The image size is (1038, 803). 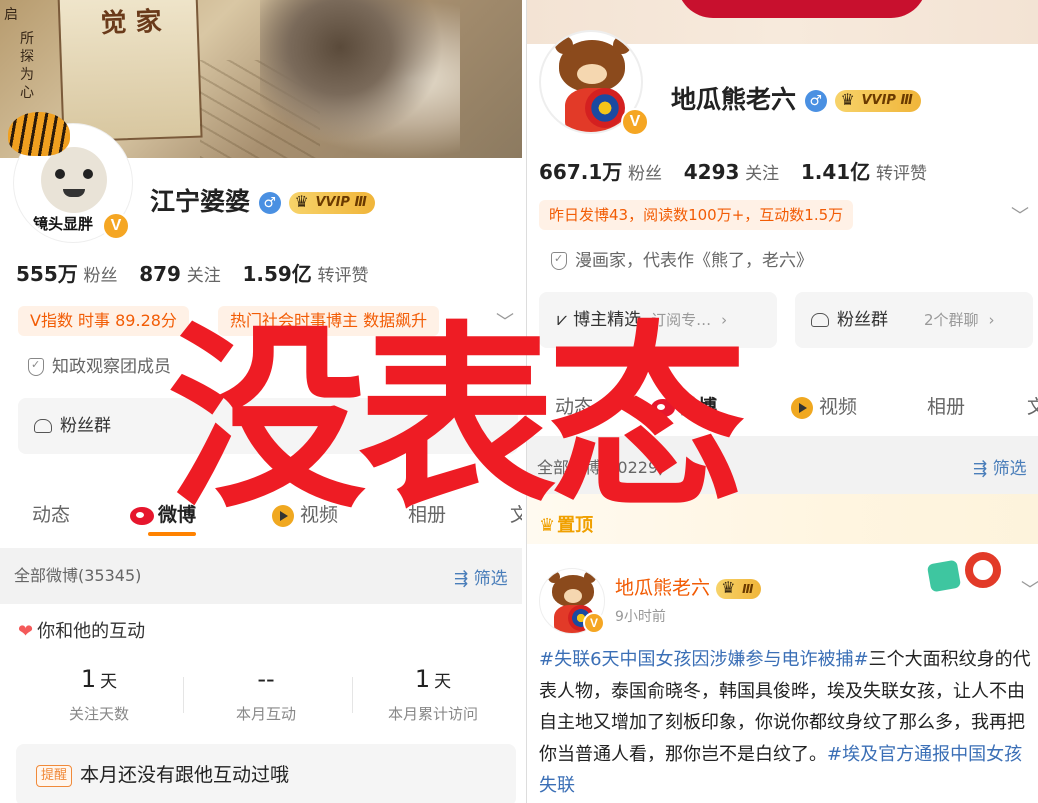 I want to click on all-weibo-count: 全部微博(35345), so click(x=77, y=575).